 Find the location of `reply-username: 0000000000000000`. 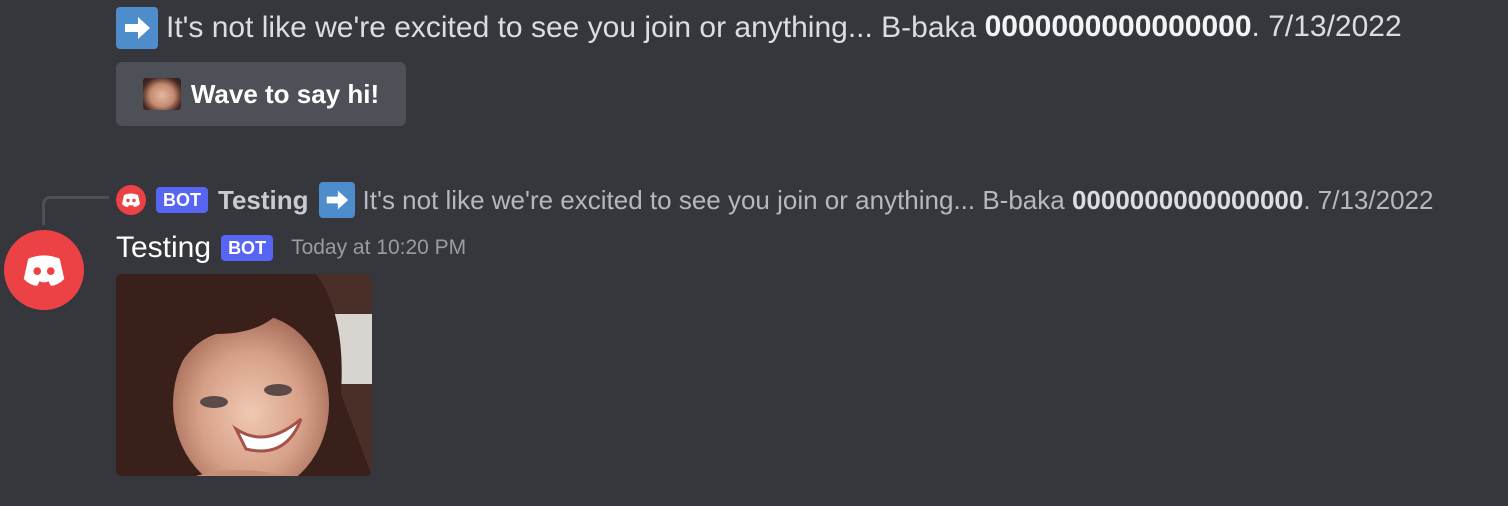

reply-username: 0000000000000000 is located at coordinates (1187, 199).